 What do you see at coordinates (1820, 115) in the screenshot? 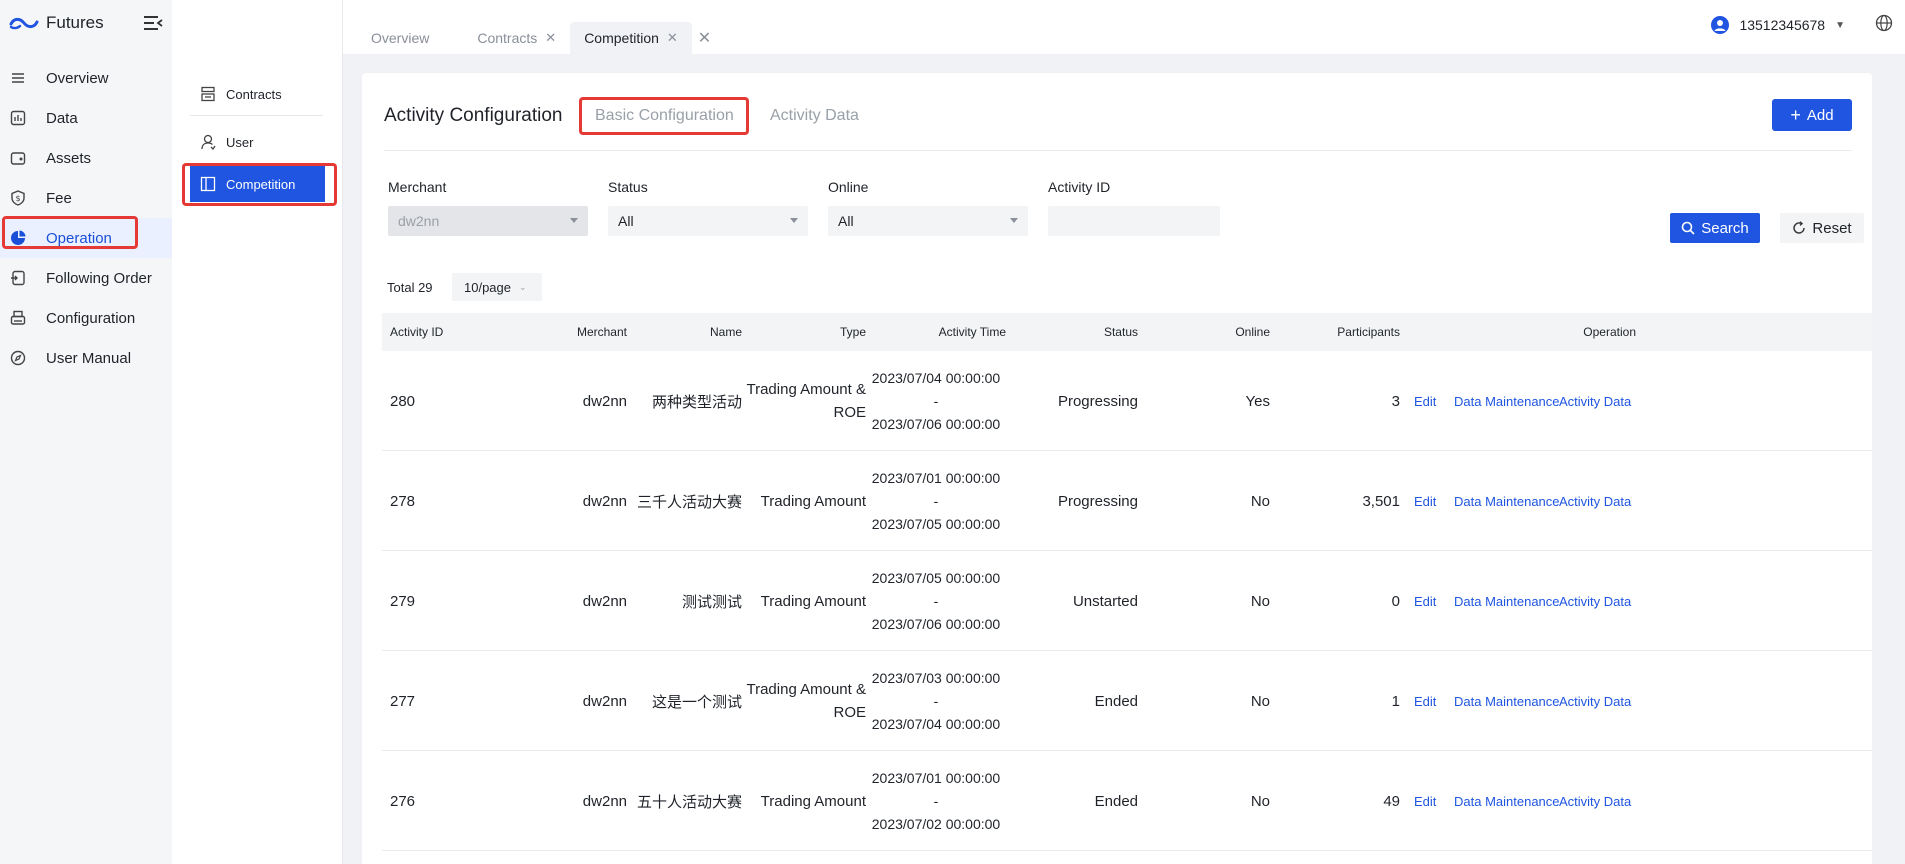
I see `add-button-label: Add` at bounding box center [1820, 115].